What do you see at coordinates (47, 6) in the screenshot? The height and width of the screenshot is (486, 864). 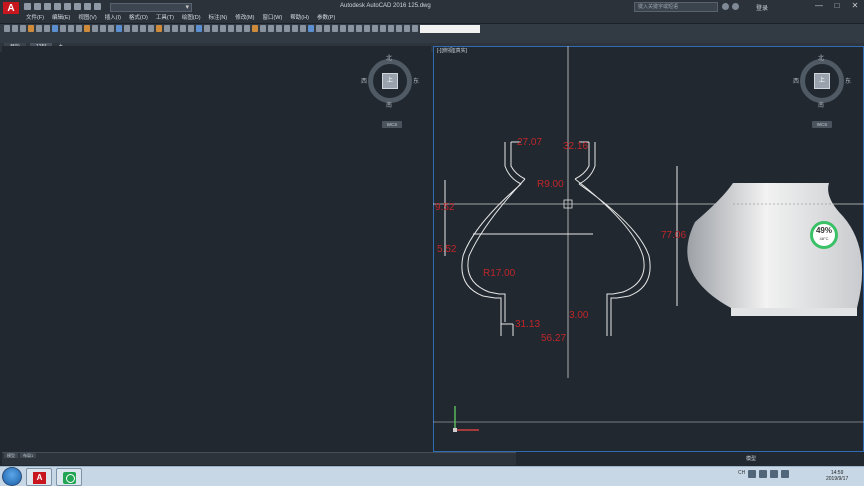 I see `save-icon` at bounding box center [47, 6].